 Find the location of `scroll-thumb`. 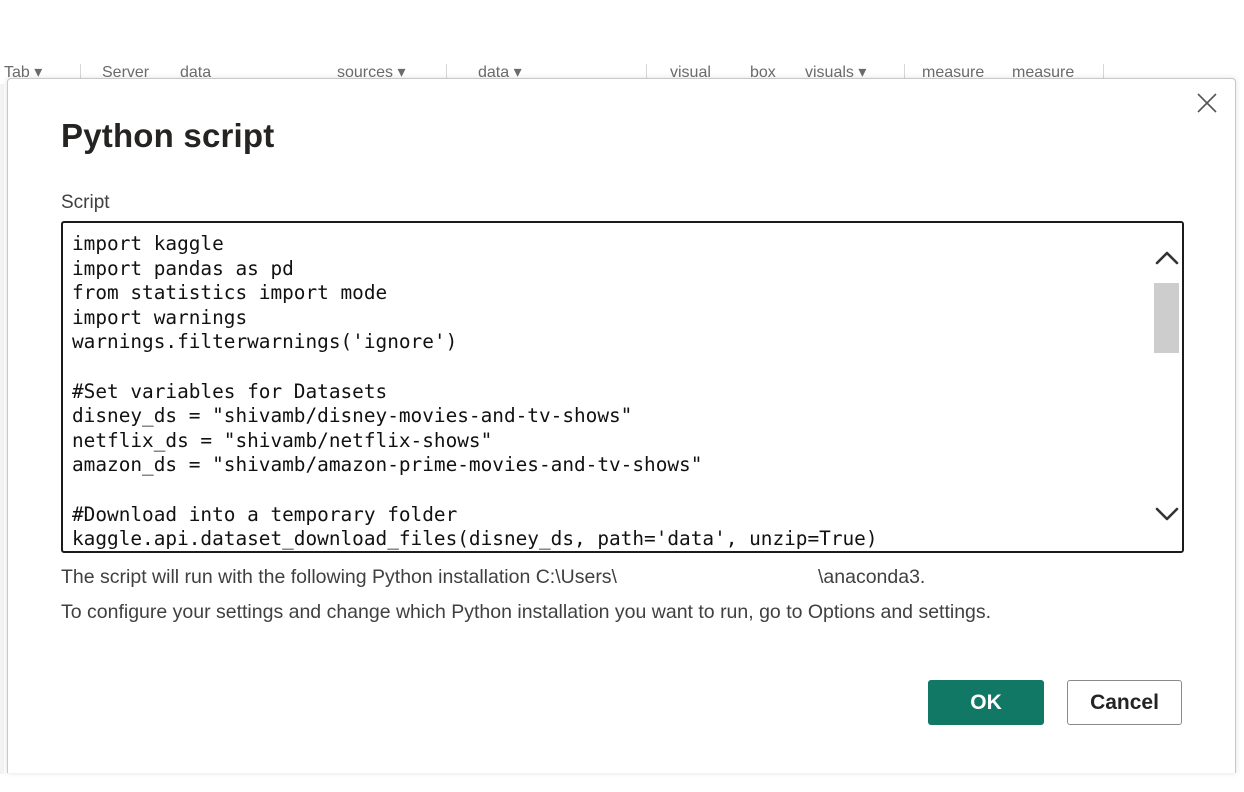

scroll-thumb is located at coordinates (1166, 318).